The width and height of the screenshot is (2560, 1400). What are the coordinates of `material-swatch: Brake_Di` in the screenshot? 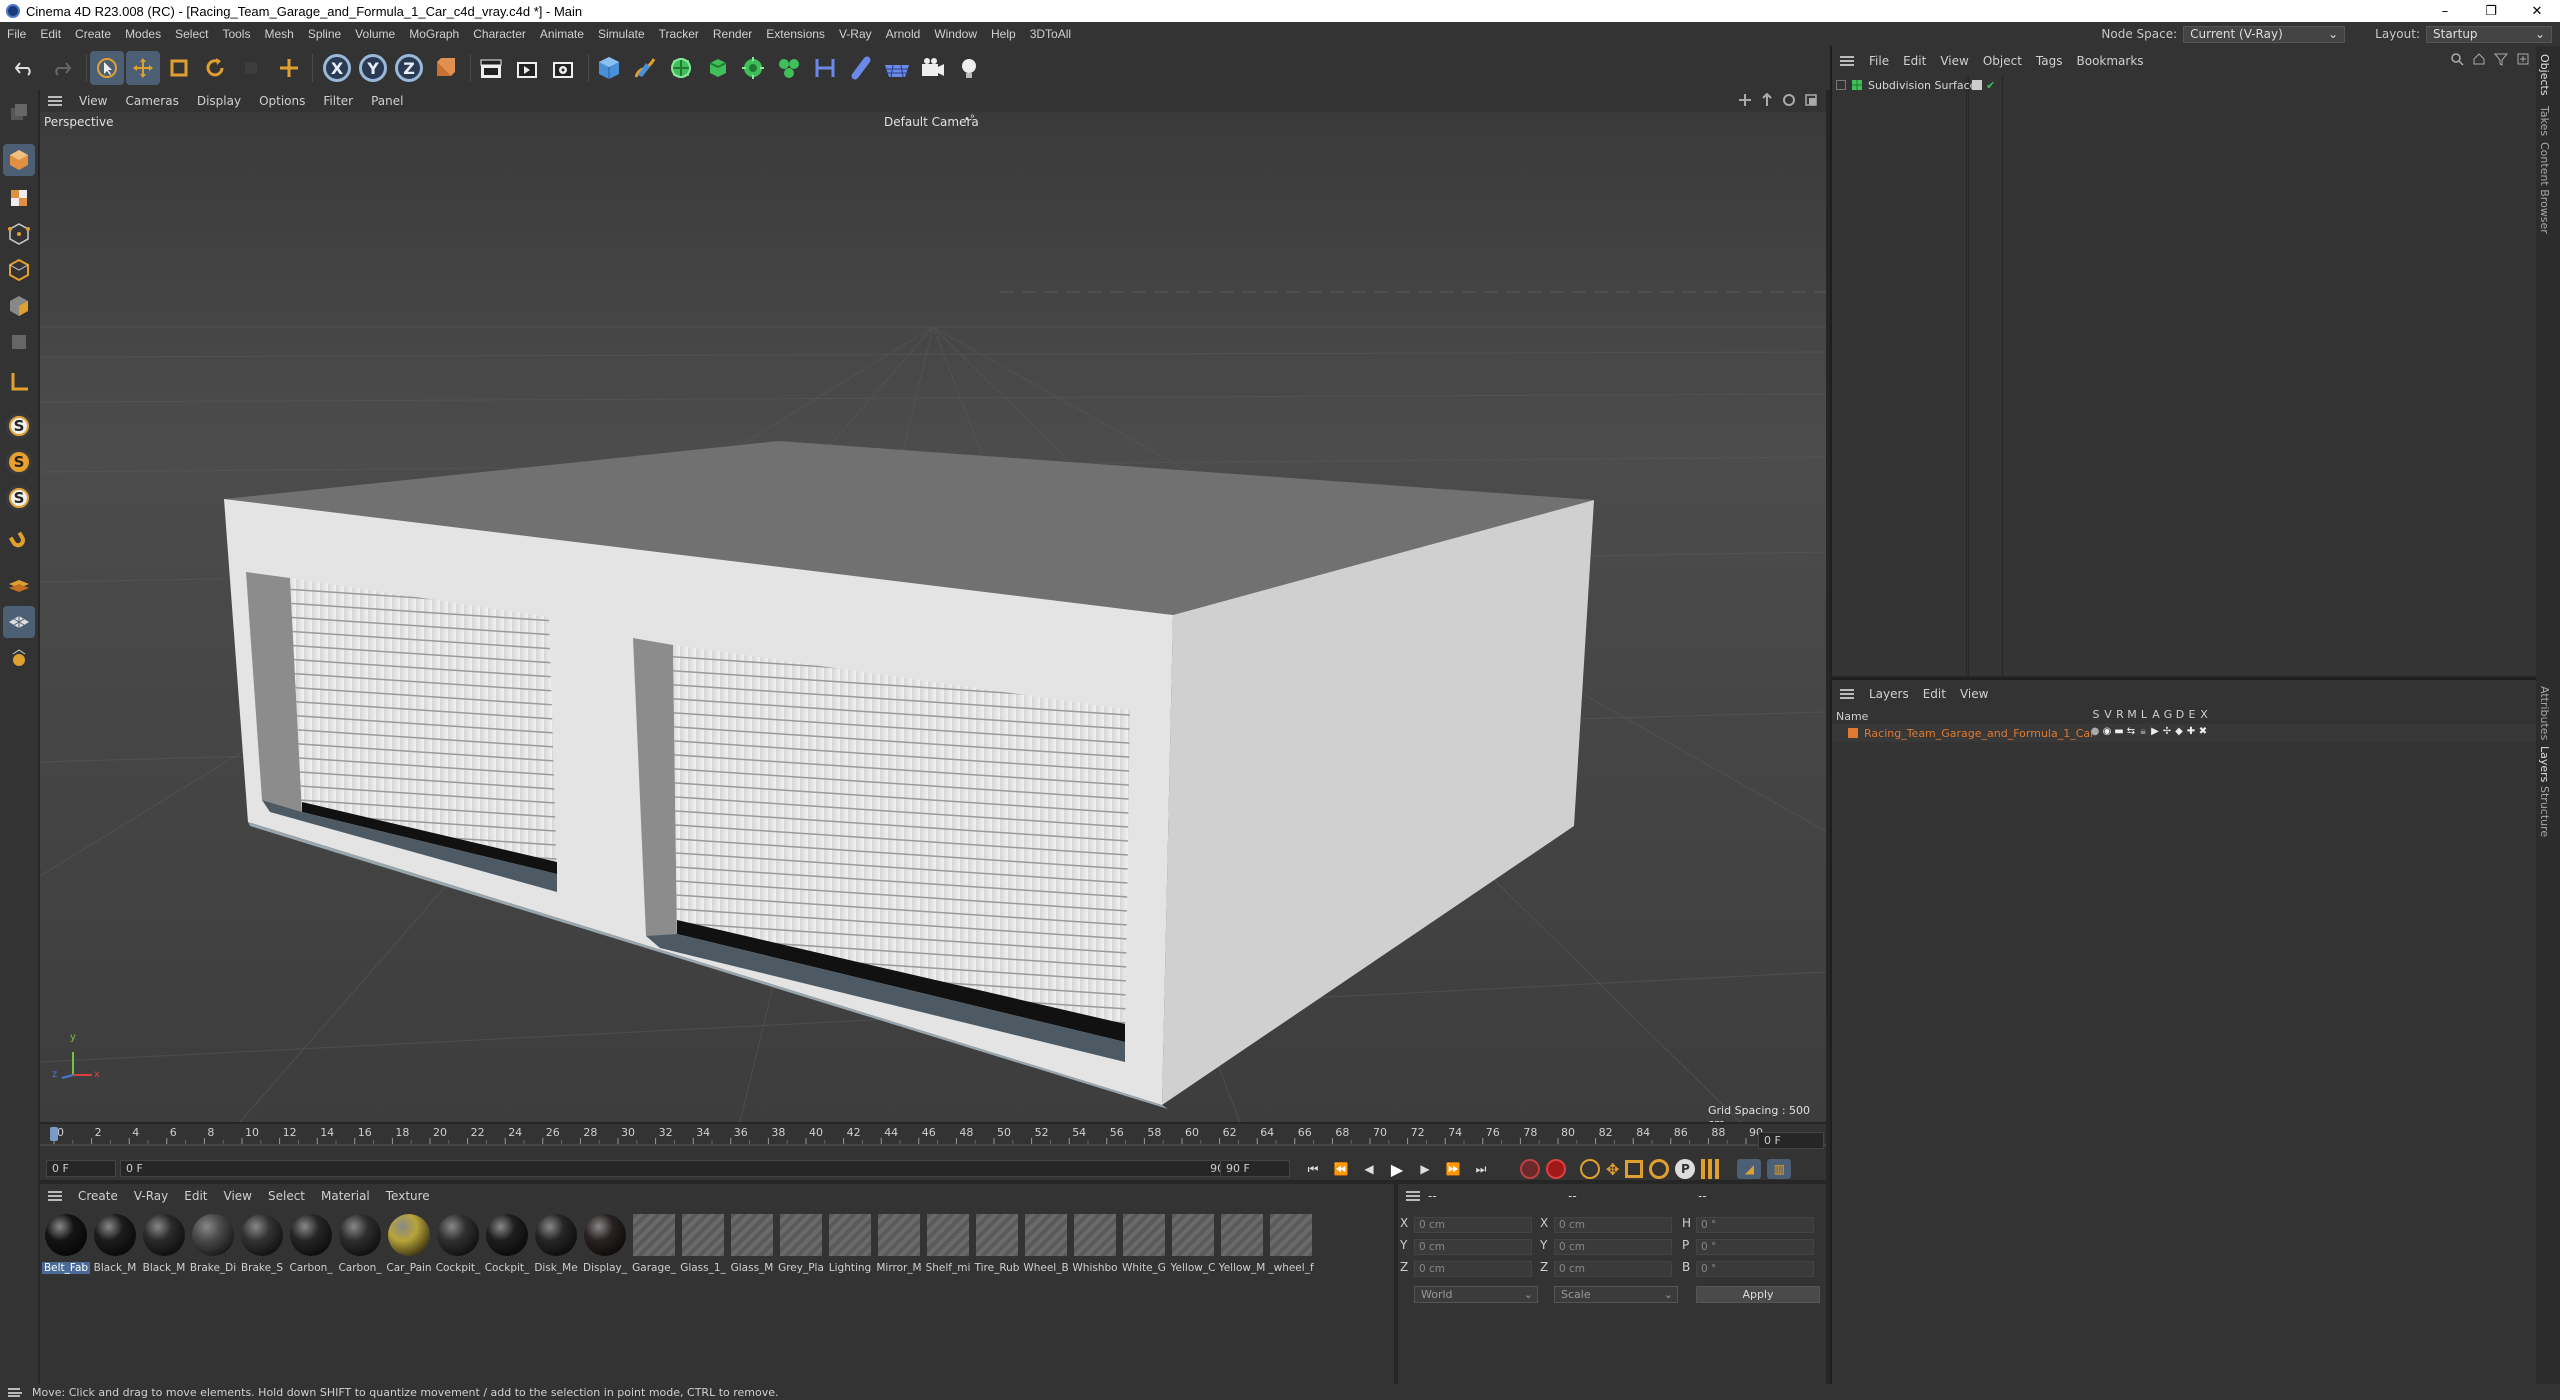 It's located at (213, 1249).